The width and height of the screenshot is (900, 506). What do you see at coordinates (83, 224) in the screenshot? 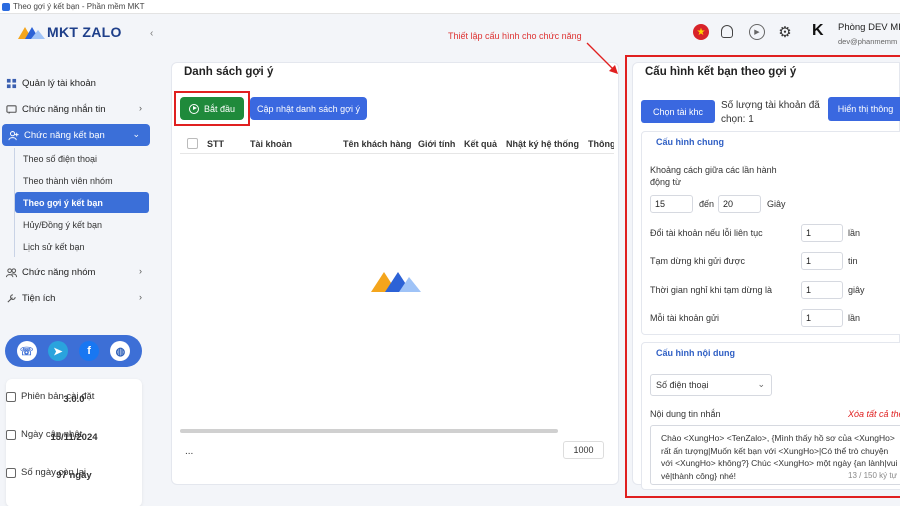
I see `submenu-item-cancel-accept: Hủy/Đồng ý kết bạn` at bounding box center [83, 224].